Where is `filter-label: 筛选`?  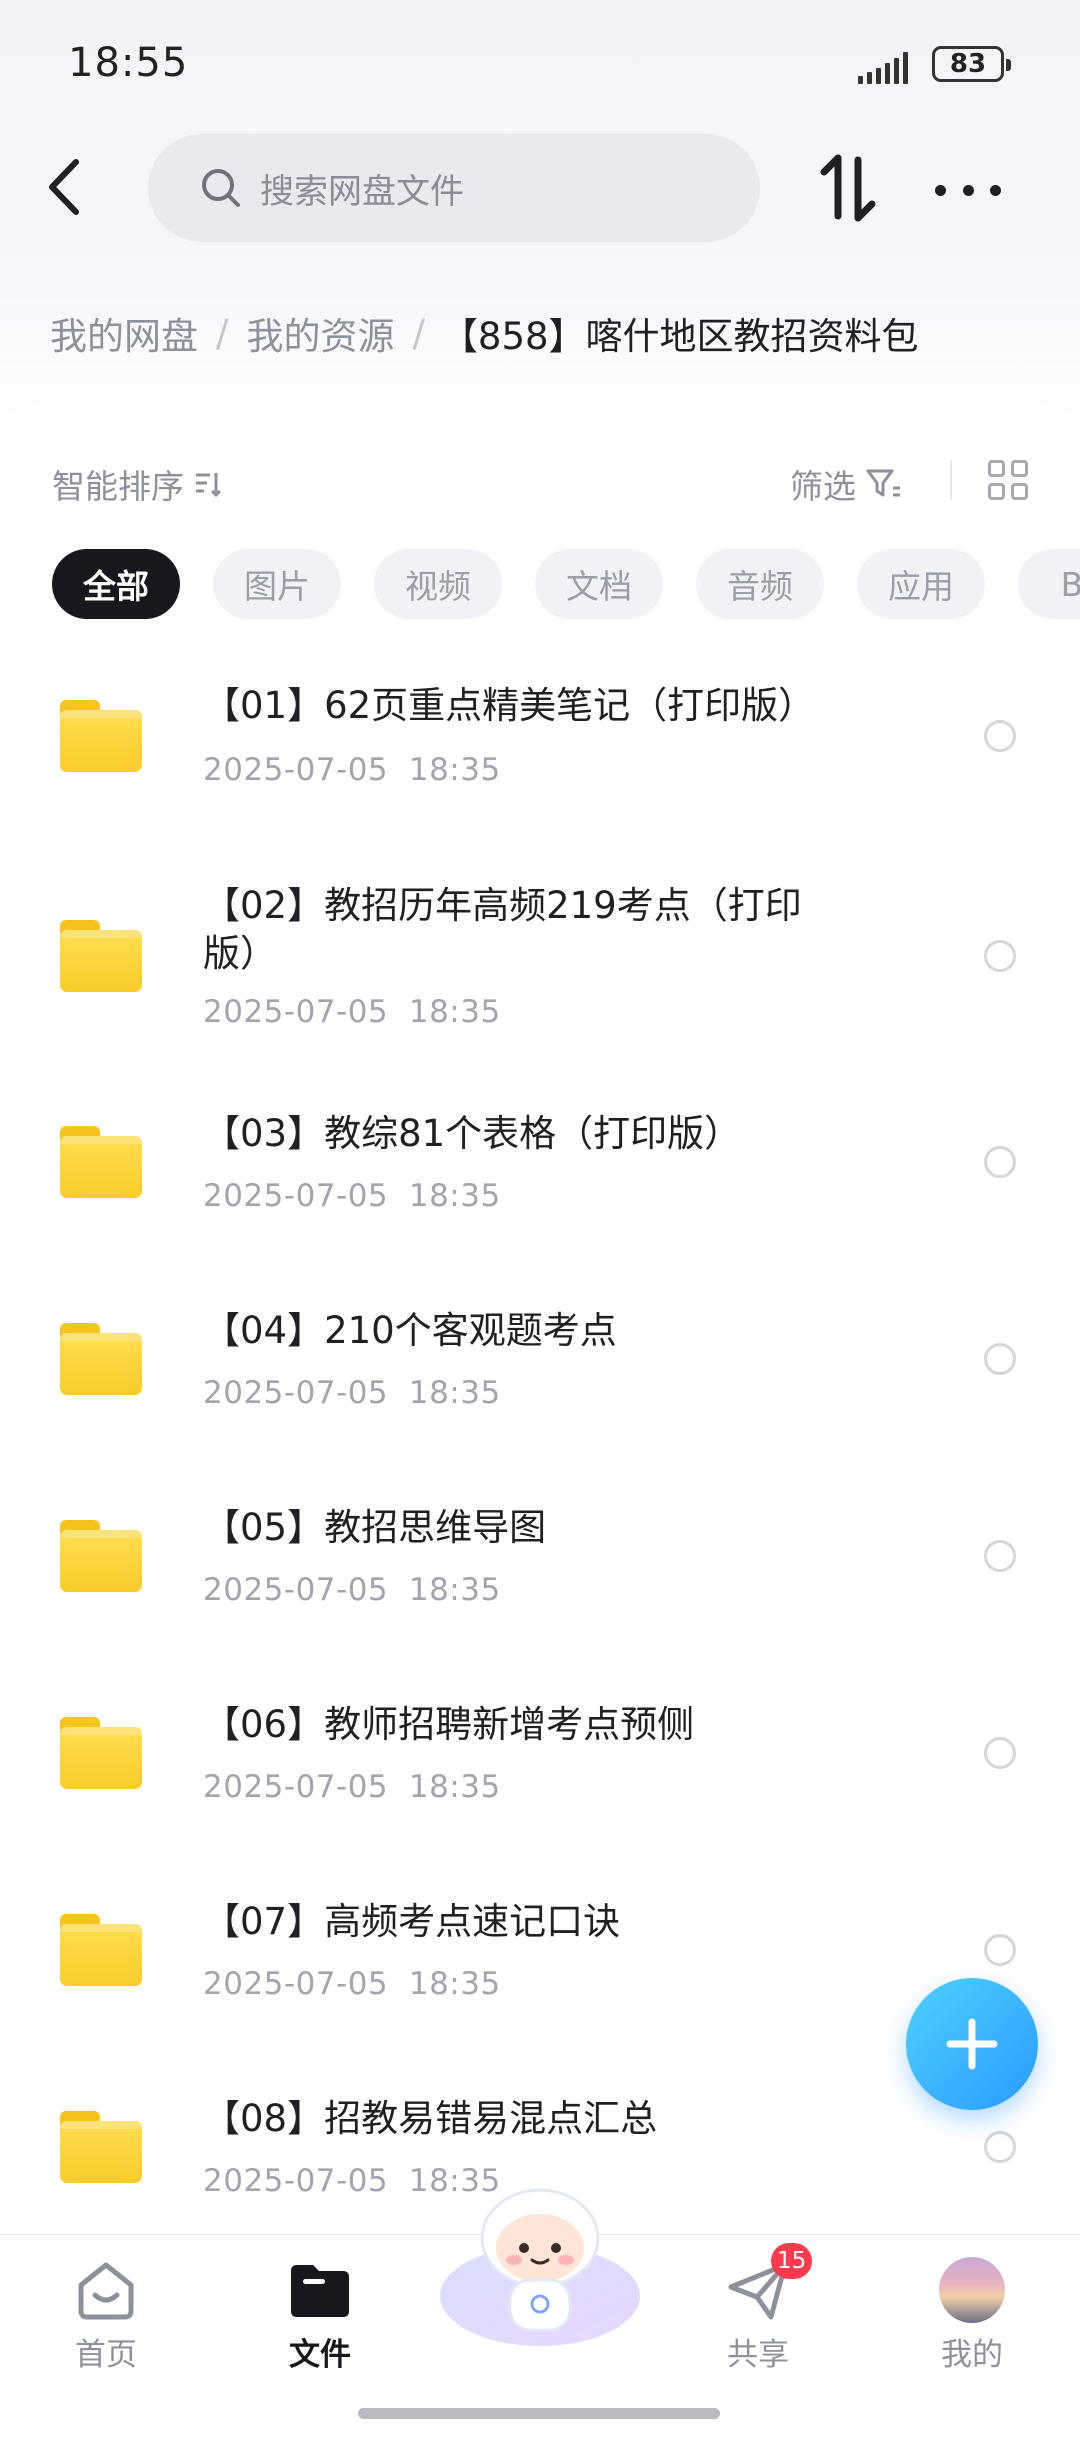 filter-label: 筛选 is located at coordinates (823, 486).